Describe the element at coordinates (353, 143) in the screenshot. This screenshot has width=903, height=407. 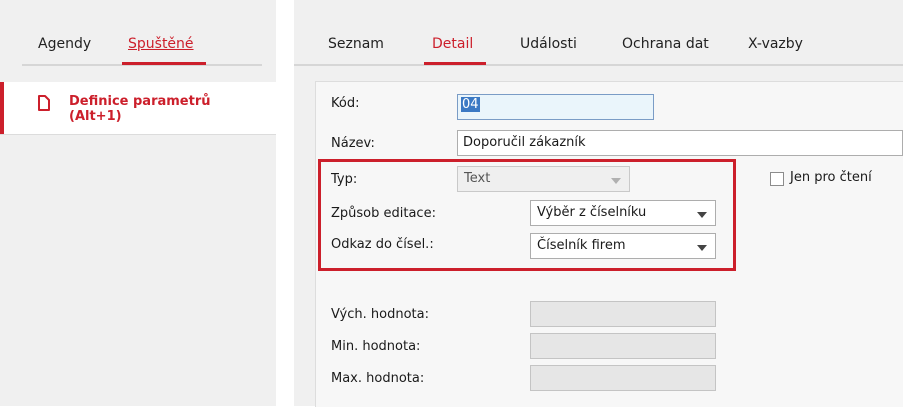
I see `nazev-label: Název:` at that location.